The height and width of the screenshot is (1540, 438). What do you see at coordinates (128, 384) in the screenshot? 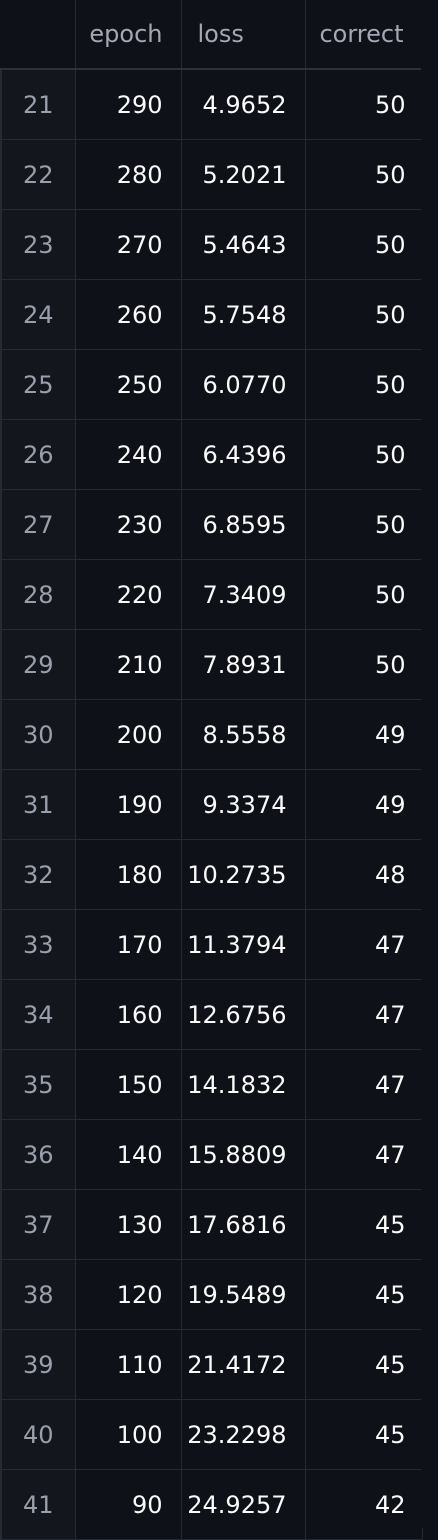
I see `epoch-cell: 250` at bounding box center [128, 384].